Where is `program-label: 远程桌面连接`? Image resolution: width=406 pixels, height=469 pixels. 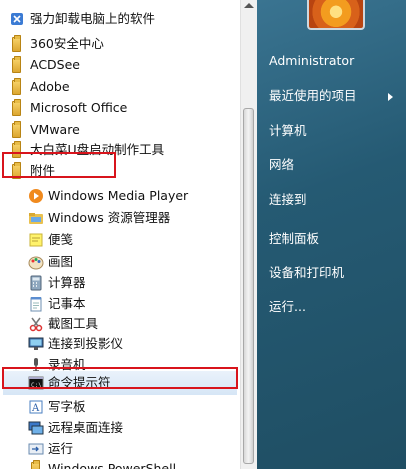 program-label: 远程桌面连接 is located at coordinates (86, 427).